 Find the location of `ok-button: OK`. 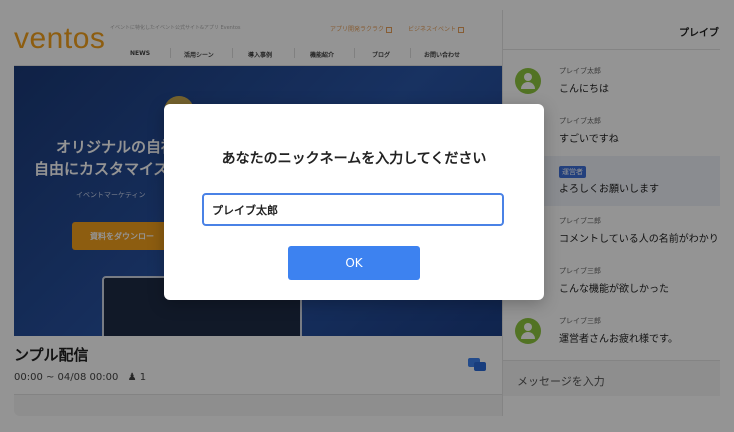

ok-button: OK is located at coordinates (354, 263).